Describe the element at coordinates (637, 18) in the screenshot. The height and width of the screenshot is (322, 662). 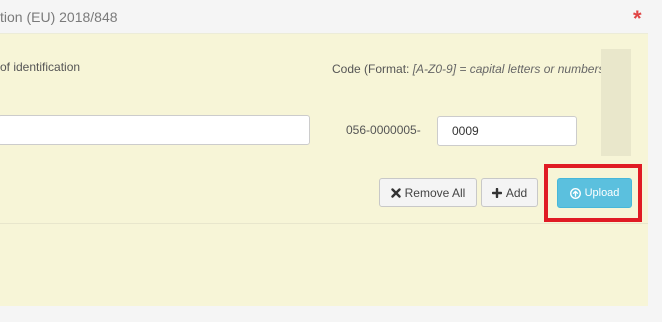
I see `required-marker: *` at that location.